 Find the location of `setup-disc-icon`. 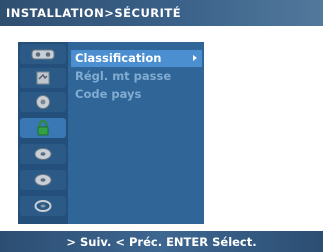

setup-disc-icon is located at coordinates (43, 206).